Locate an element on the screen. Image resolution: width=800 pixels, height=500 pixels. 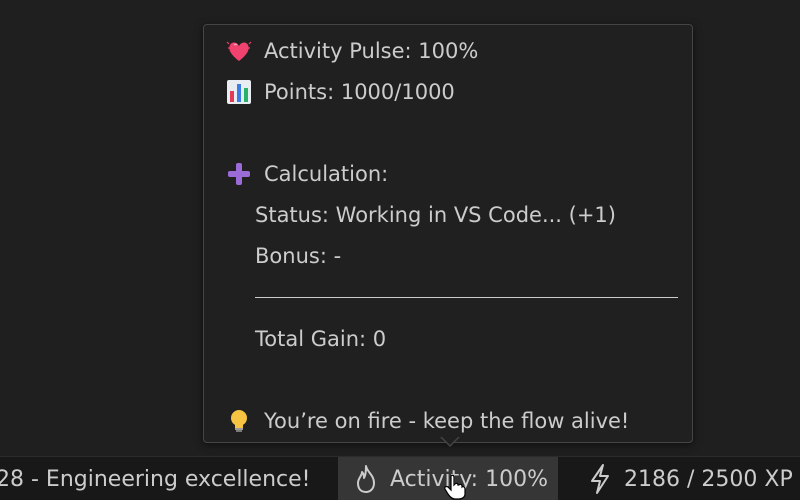
tooltip-pointer-fill is located at coordinates (450, 440).